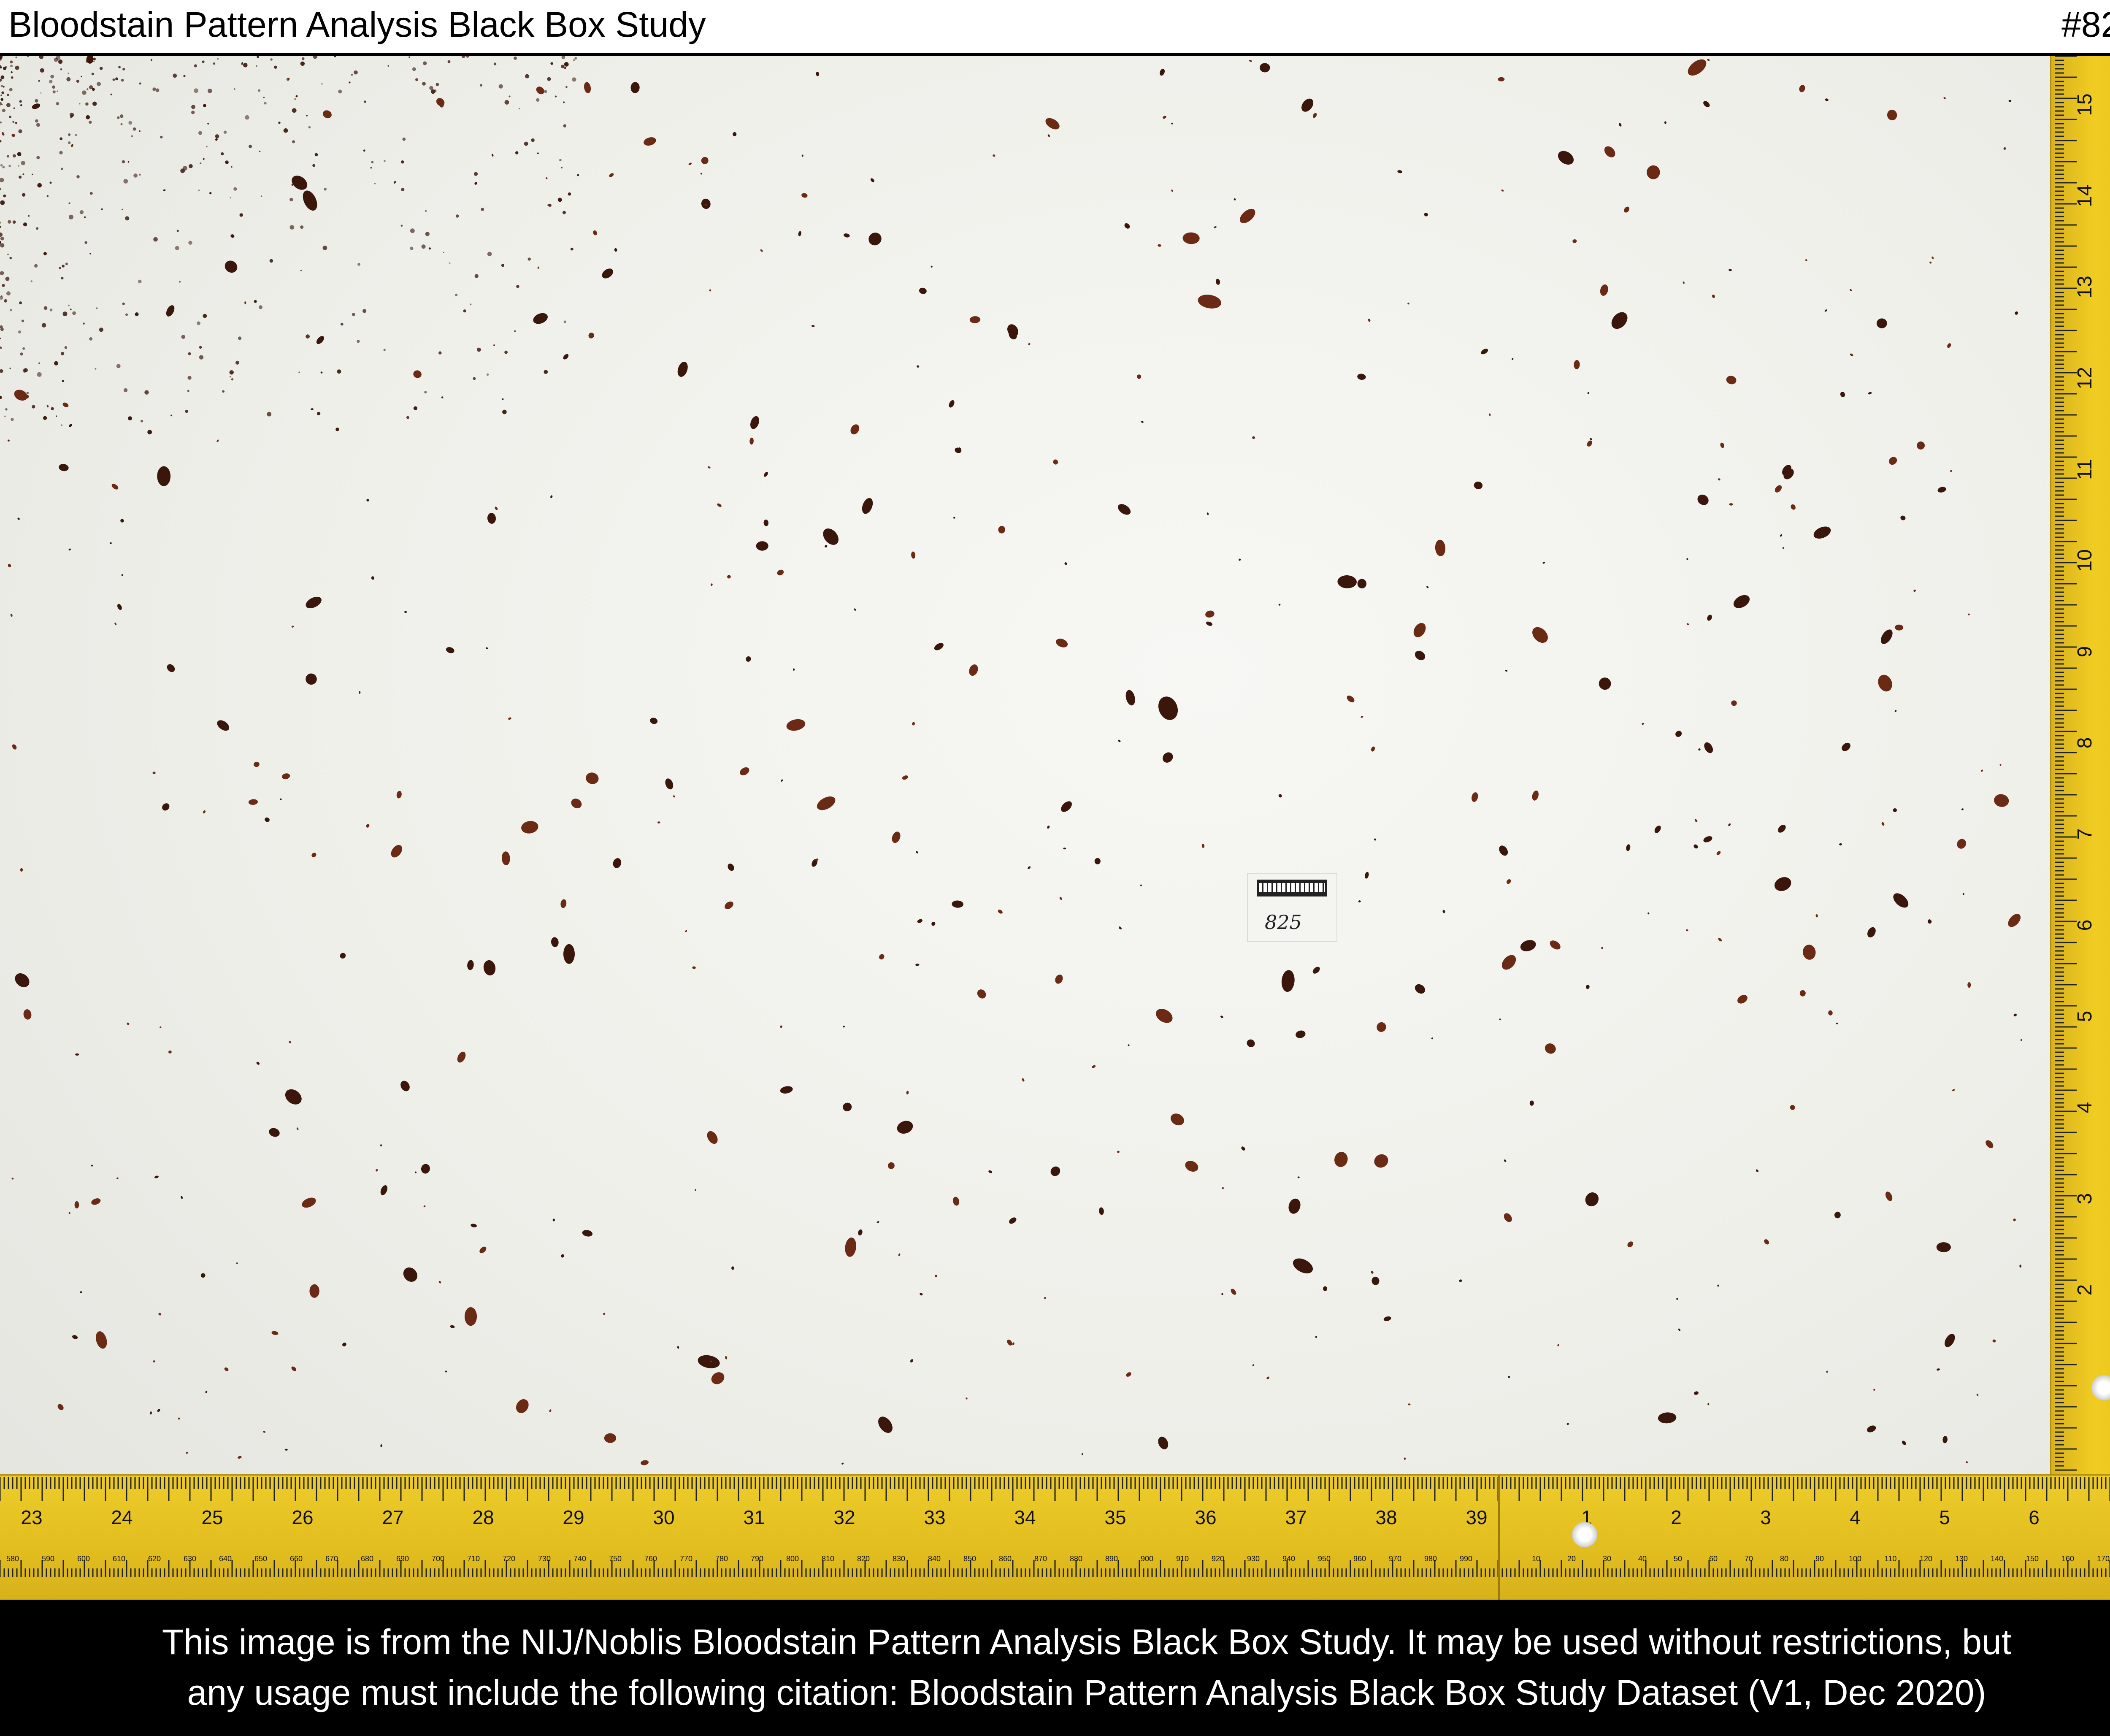  Describe the element at coordinates (1115, 1517) in the screenshot. I see `ruler-inch-label: 35` at that location.